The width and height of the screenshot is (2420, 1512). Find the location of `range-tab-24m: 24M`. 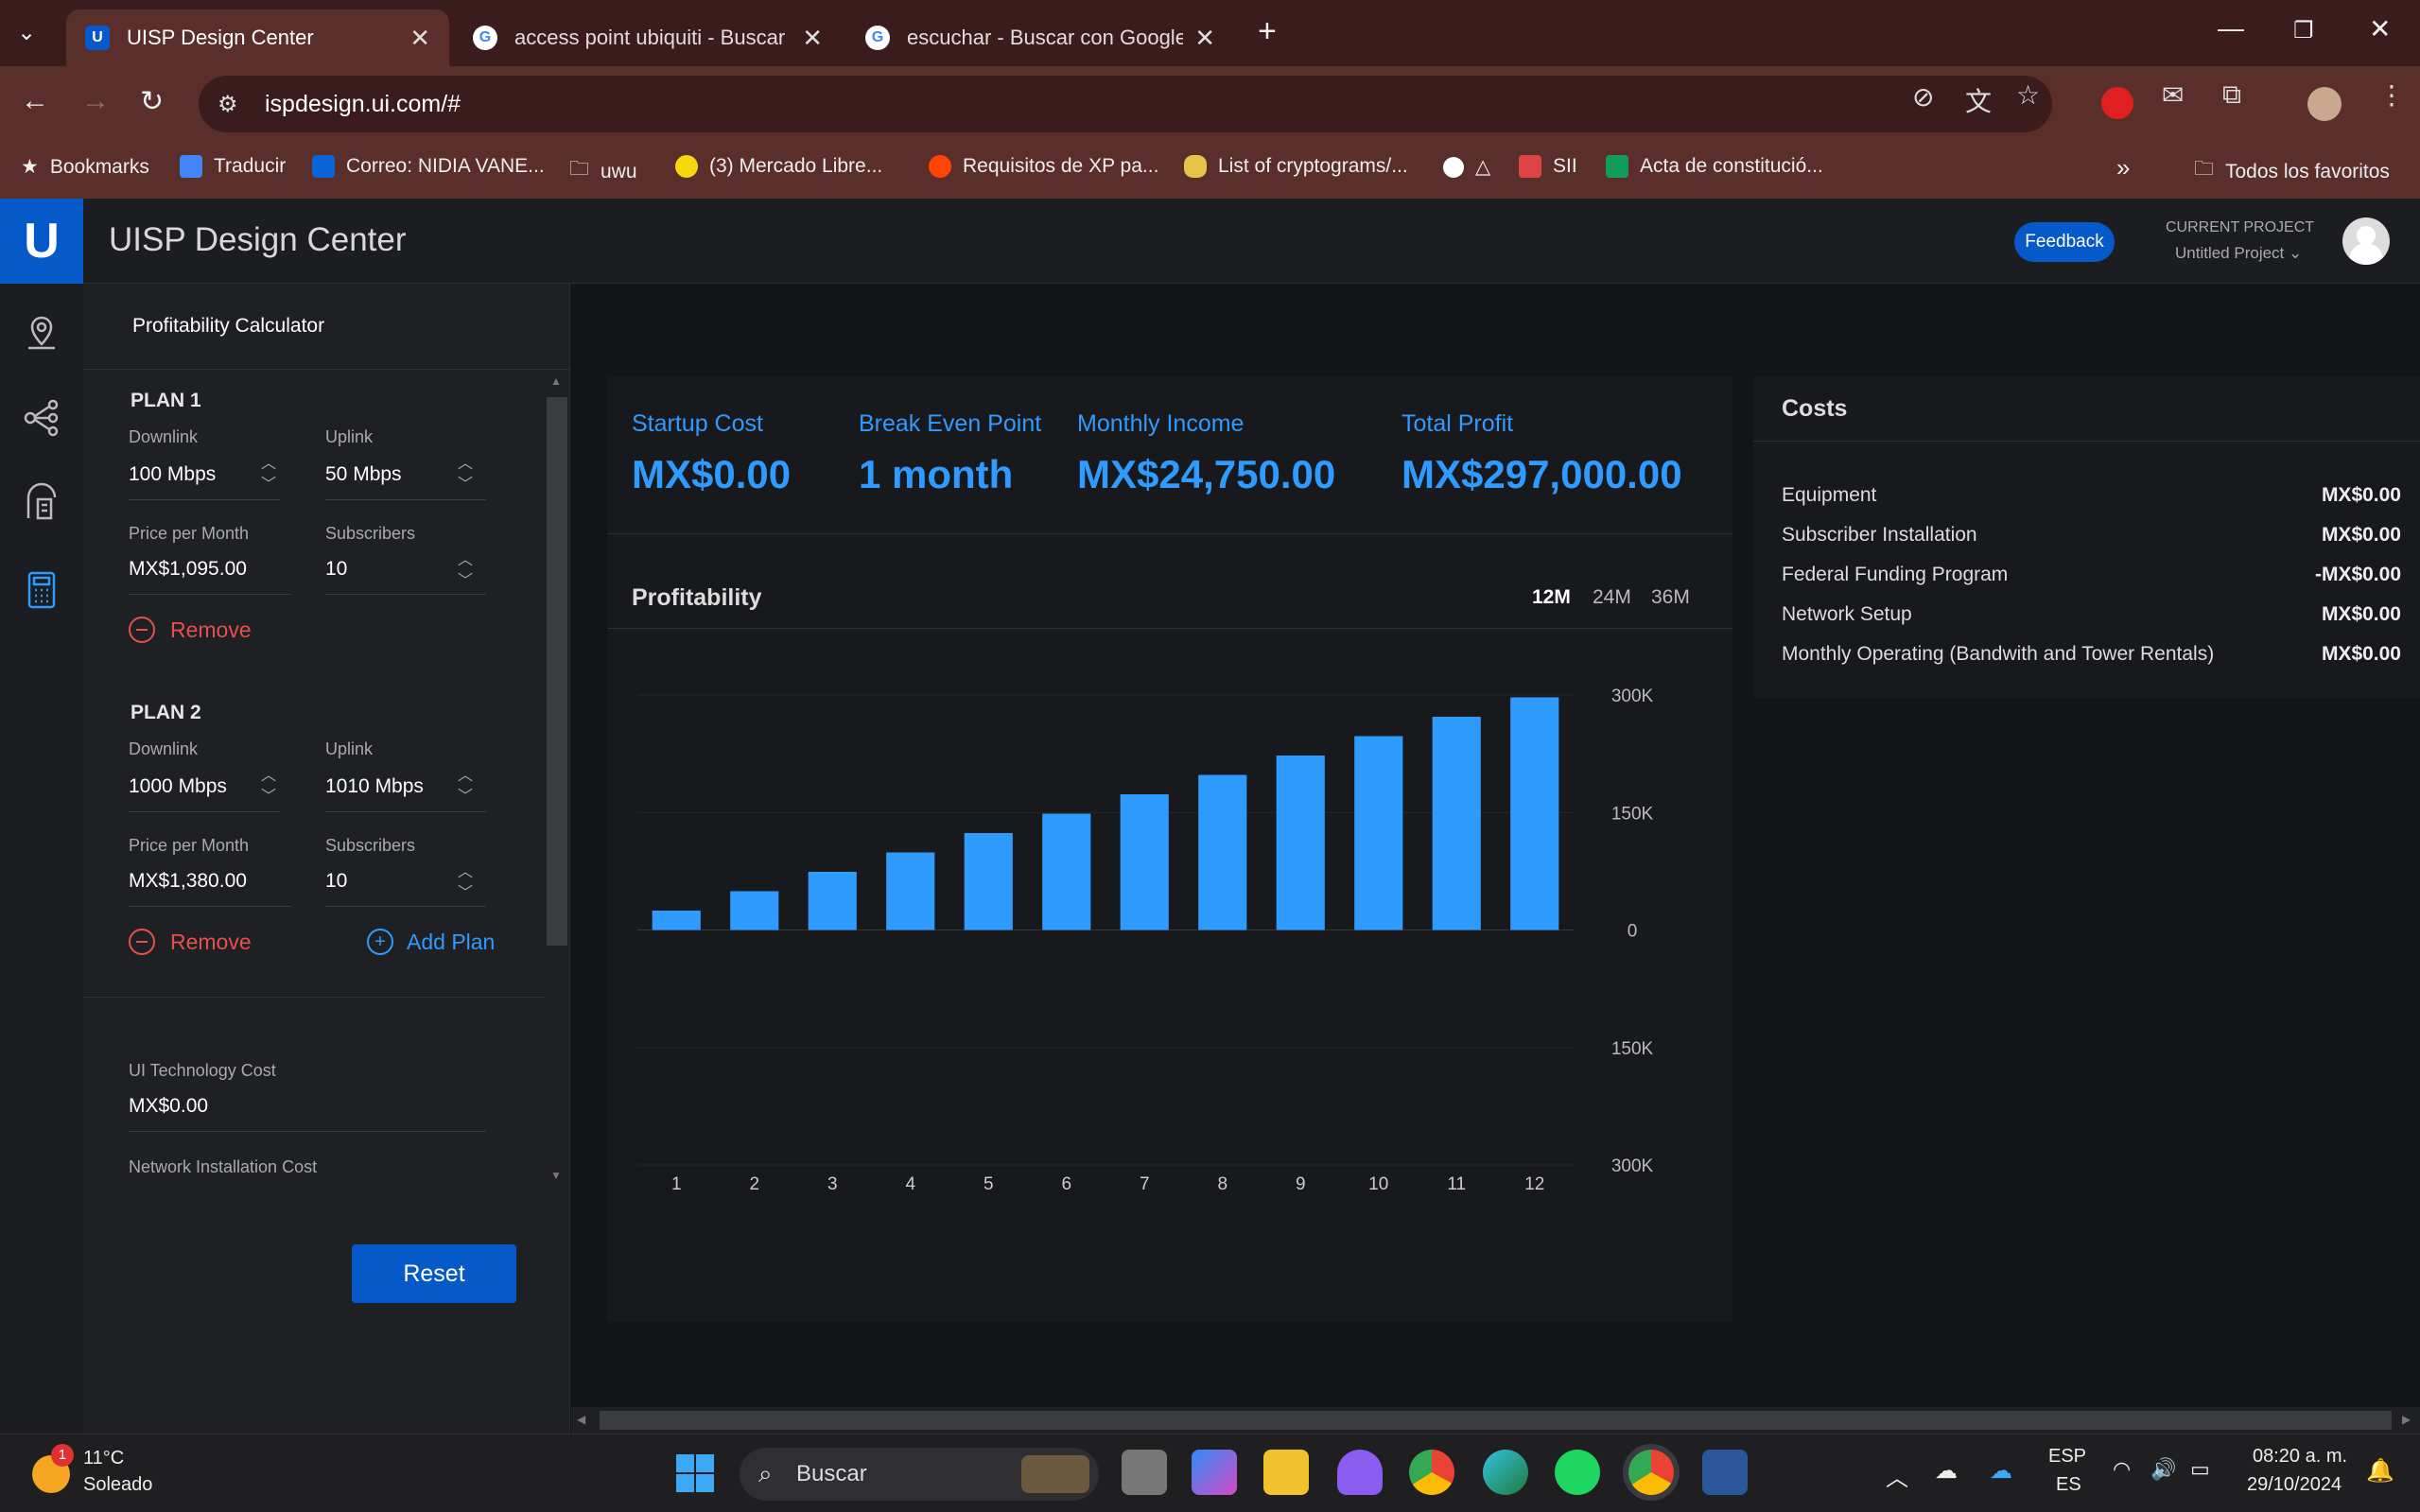

range-tab-24m: 24M is located at coordinates (1612, 597).